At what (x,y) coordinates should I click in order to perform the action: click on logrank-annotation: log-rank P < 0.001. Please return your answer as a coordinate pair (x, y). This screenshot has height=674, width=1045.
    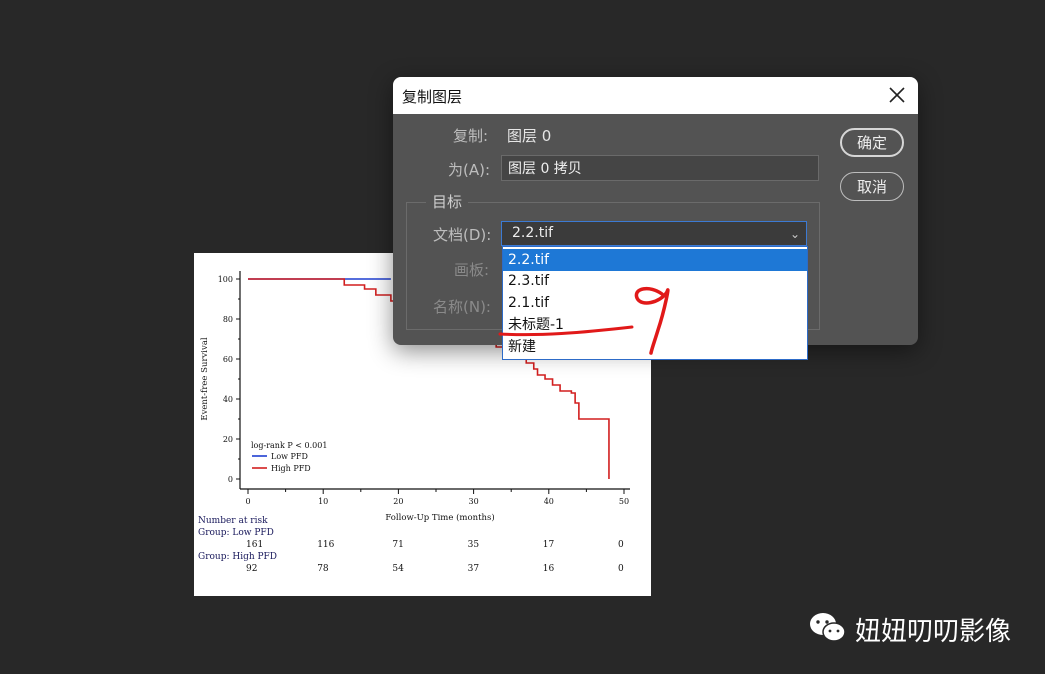
    Looking at the image, I should click on (289, 445).